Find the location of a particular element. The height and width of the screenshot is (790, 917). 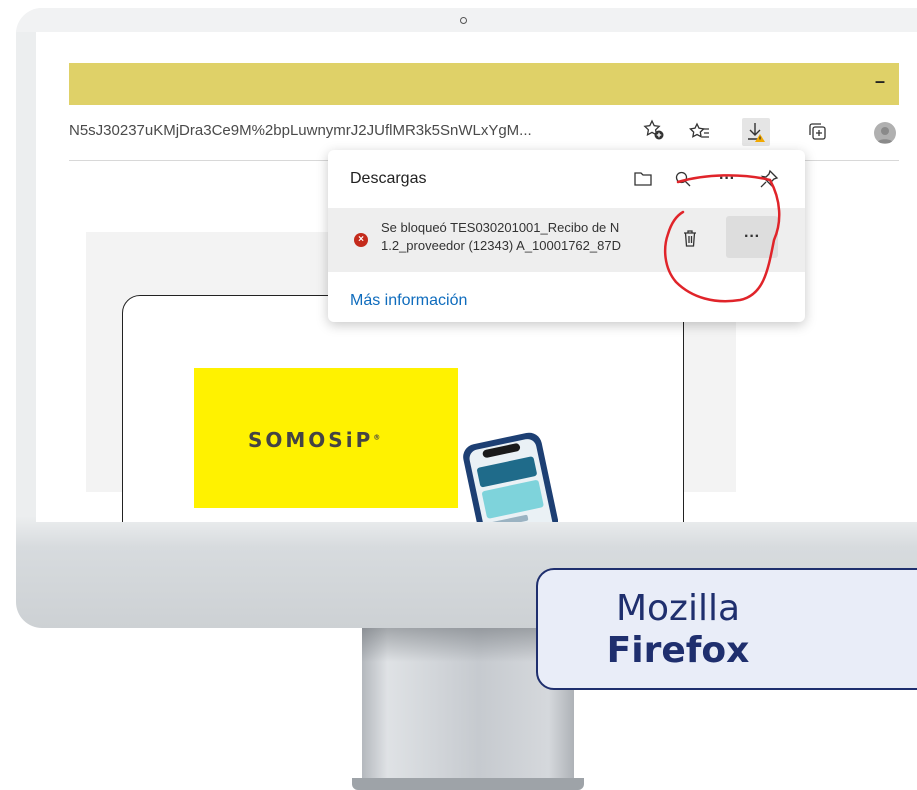

downloads-button is located at coordinates (756, 132).